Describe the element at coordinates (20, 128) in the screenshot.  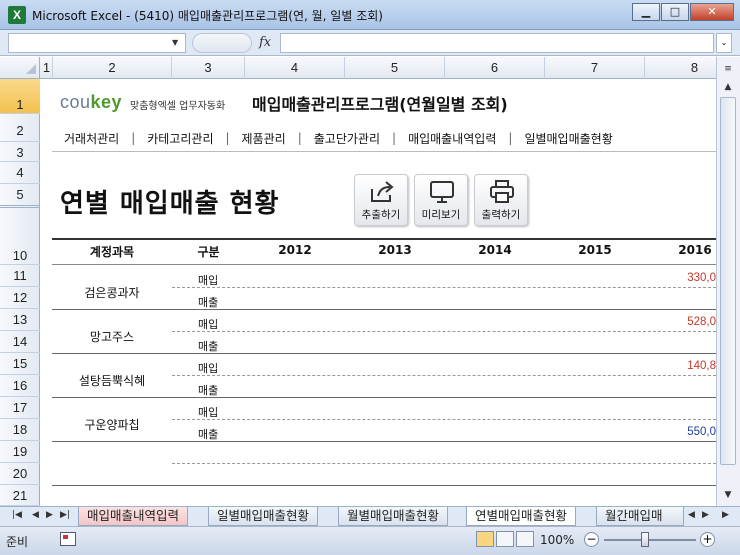
I see `row-header: 2` at that location.